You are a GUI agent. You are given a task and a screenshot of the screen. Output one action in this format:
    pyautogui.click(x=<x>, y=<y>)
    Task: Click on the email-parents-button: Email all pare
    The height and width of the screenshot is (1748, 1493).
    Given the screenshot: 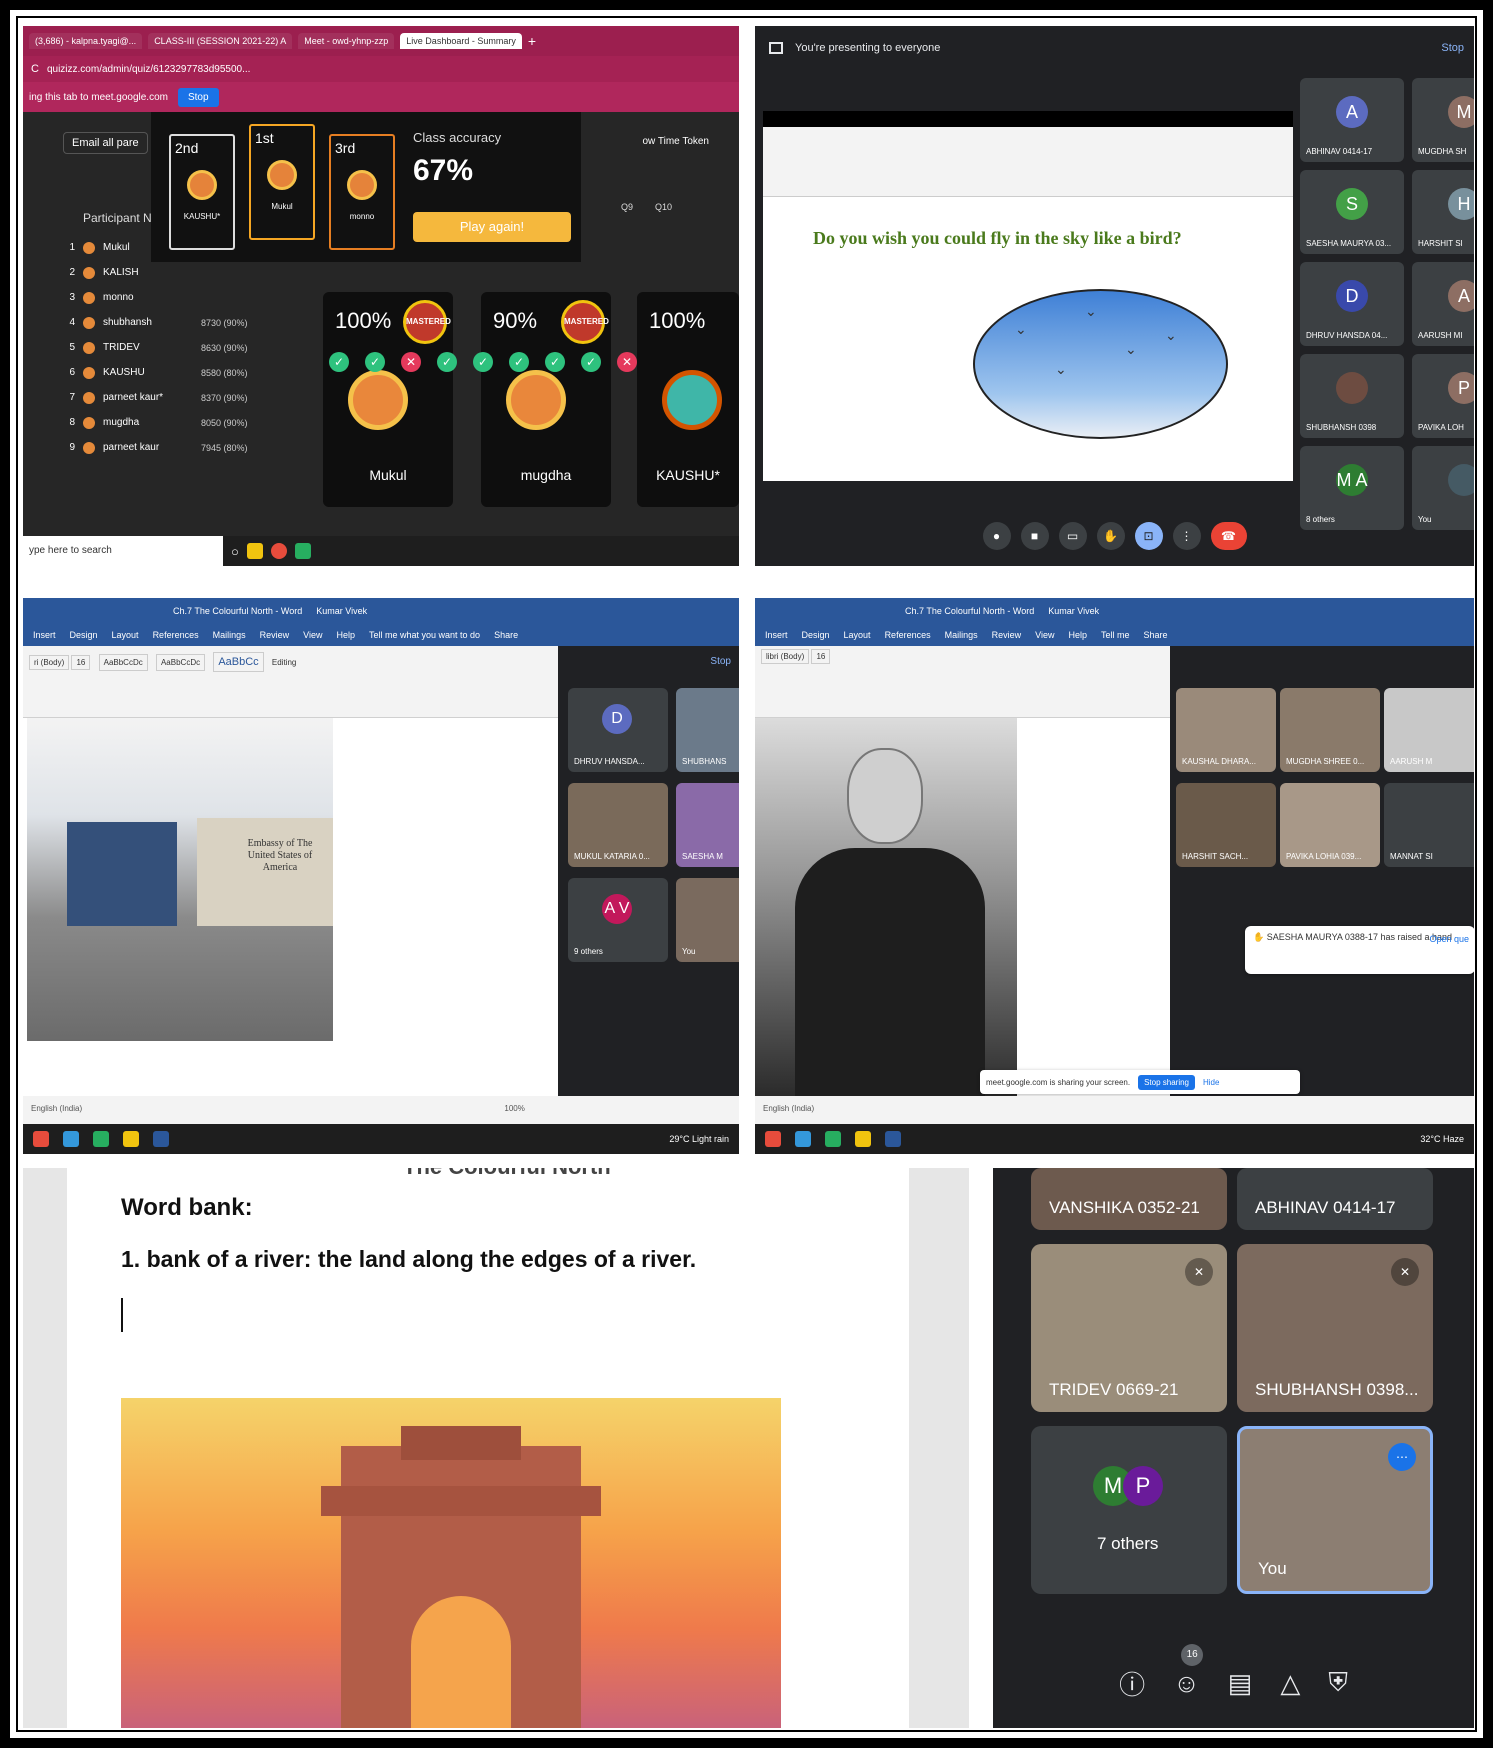 What is the action you would take?
    pyautogui.click(x=105, y=143)
    